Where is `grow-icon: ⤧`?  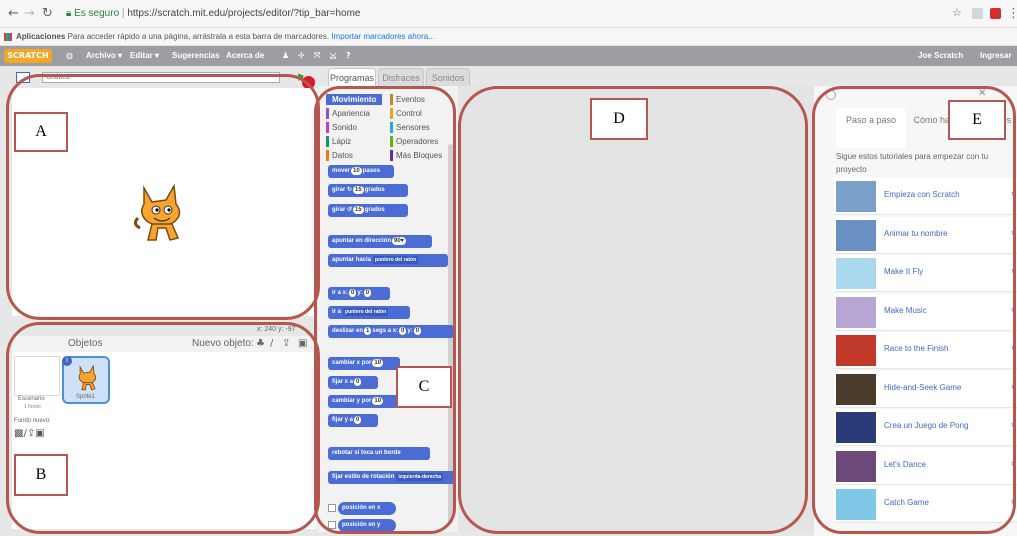
grow-icon: ⤧ is located at coordinates (317, 56).